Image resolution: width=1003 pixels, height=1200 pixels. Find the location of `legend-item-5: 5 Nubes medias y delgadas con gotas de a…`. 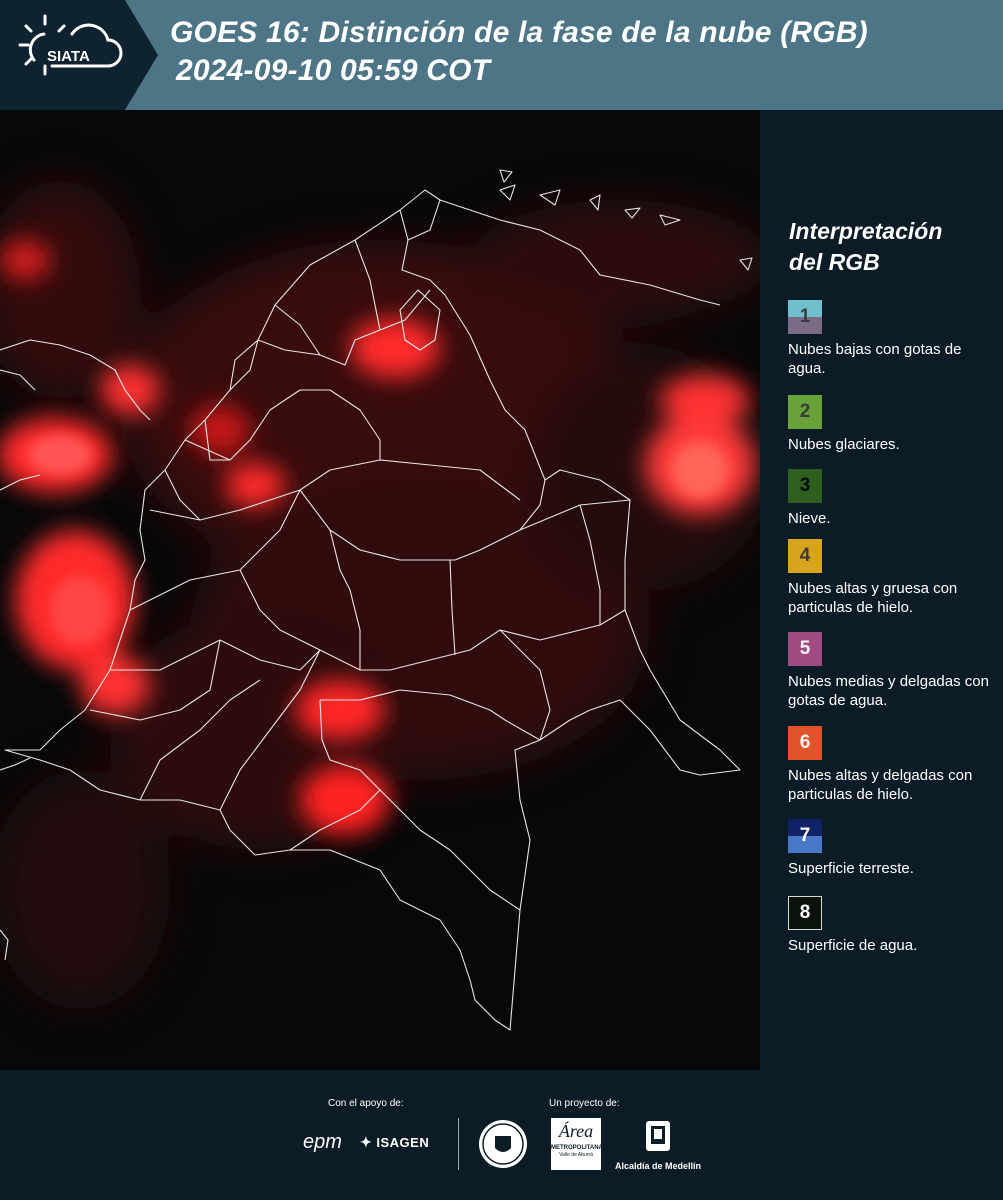

legend-item-5: 5 Nubes medias y delgadas con gotas de a… is located at coordinates (893, 671).